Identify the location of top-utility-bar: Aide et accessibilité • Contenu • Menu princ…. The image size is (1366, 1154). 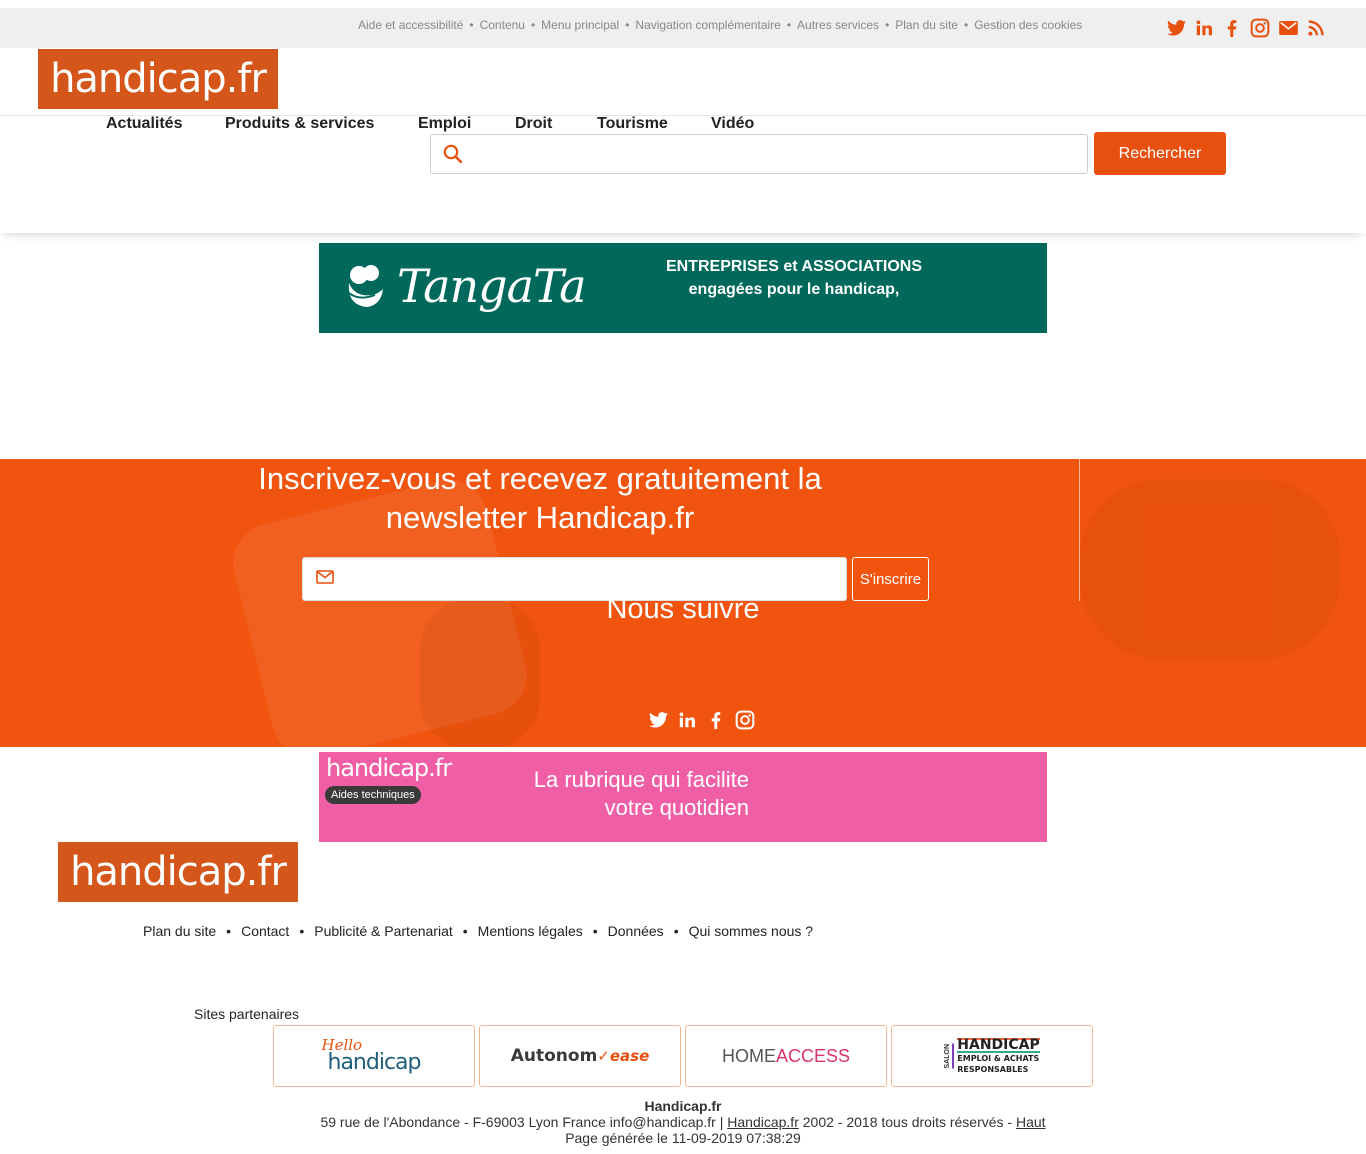
(683, 28).